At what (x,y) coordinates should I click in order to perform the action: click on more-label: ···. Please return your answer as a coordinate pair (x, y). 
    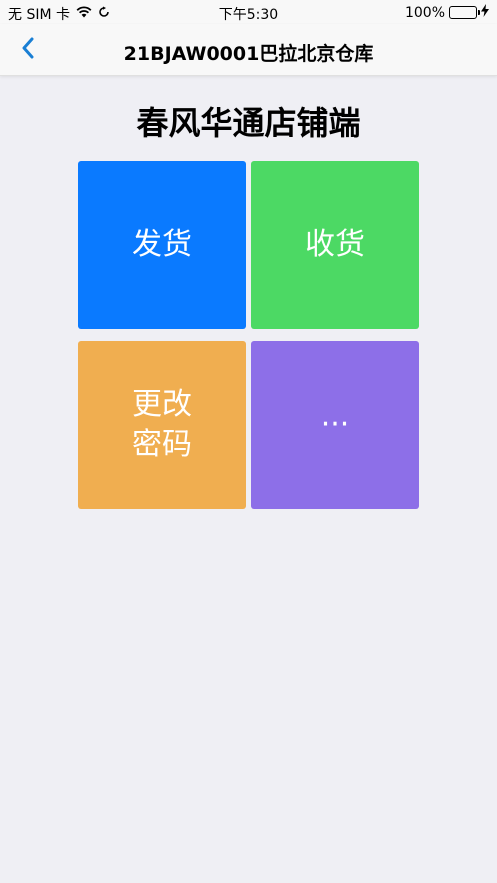
    Looking at the image, I should click on (335, 424).